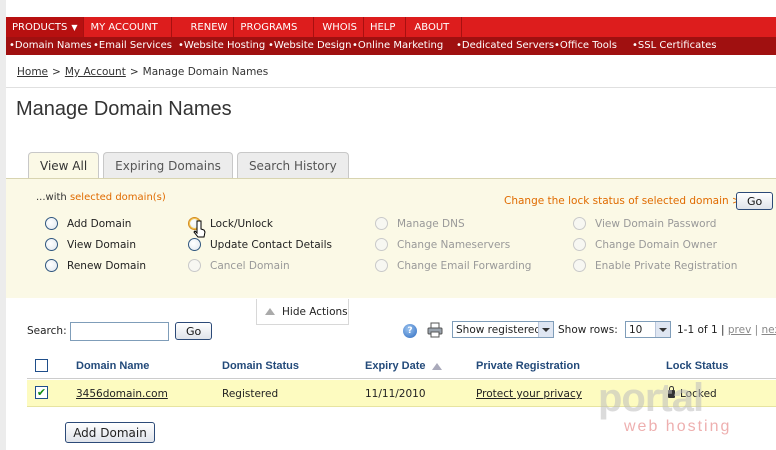  Describe the element at coordinates (221, 45) in the screenshot. I see `subnav-website-hosting: •Website Hosting` at that location.